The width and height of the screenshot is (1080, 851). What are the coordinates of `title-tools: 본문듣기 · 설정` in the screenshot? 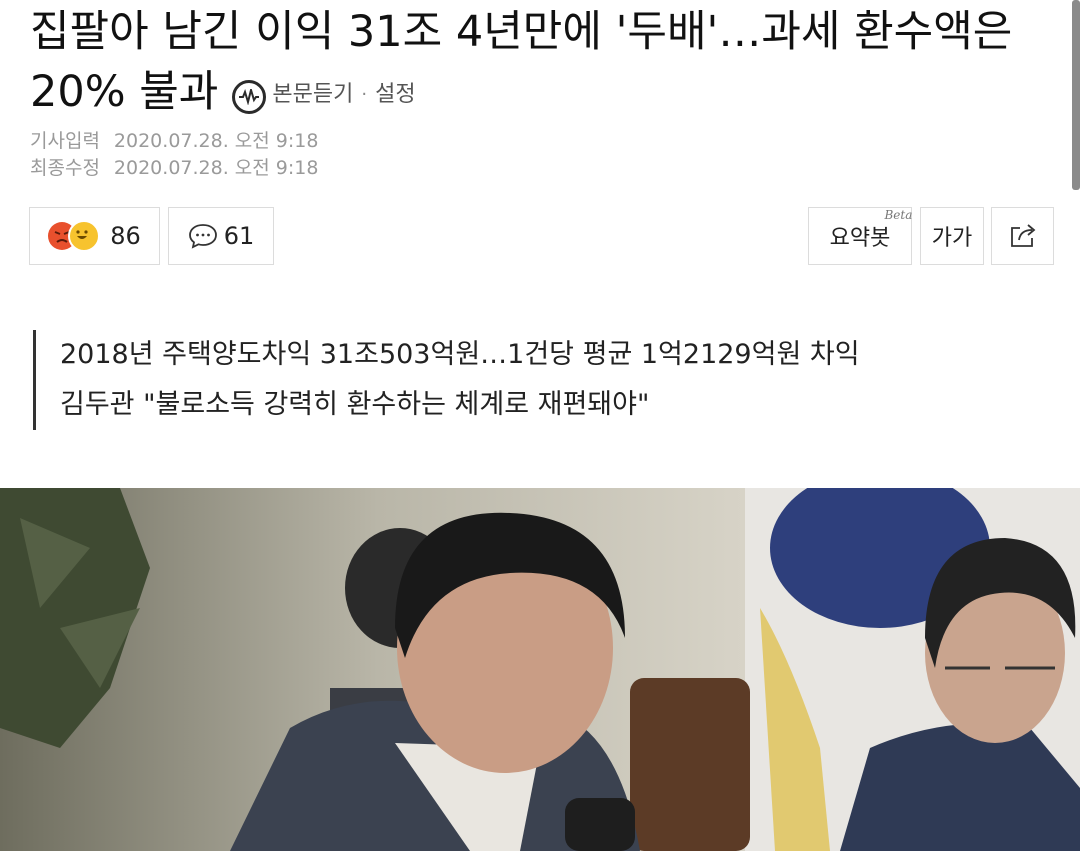 It's located at (324, 95).